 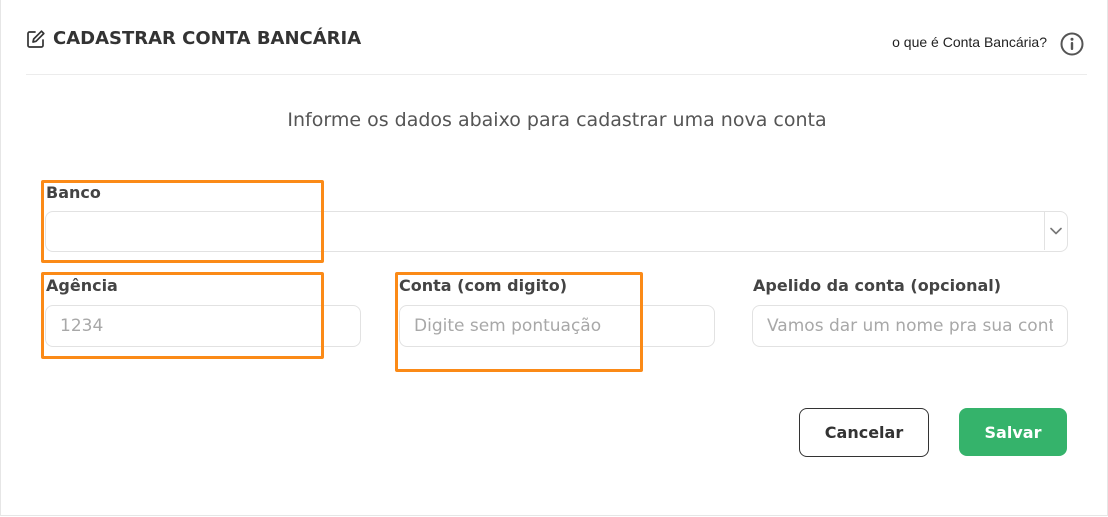 I want to click on agencia-label: Agência, so click(x=82, y=285).